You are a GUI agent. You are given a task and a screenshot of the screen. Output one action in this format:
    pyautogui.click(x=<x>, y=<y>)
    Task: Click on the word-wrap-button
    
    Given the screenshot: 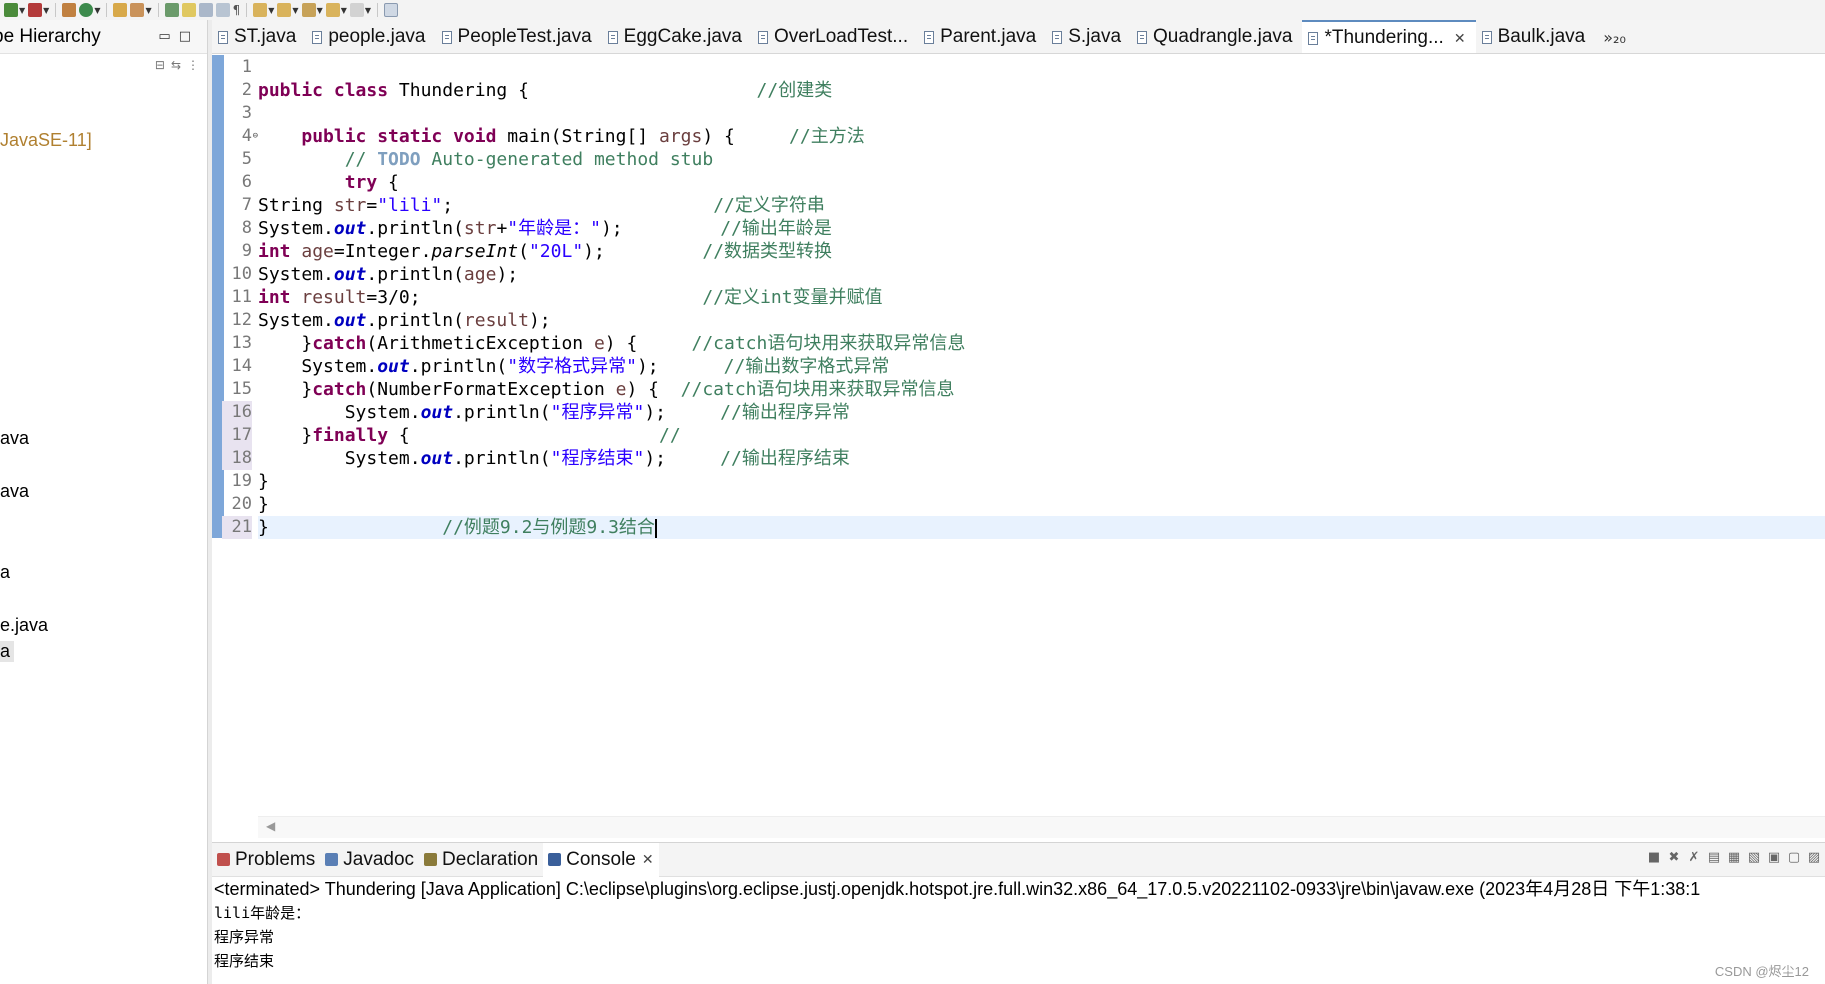 What is the action you would take?
    pyautogui.click(x=222, y=10)
    